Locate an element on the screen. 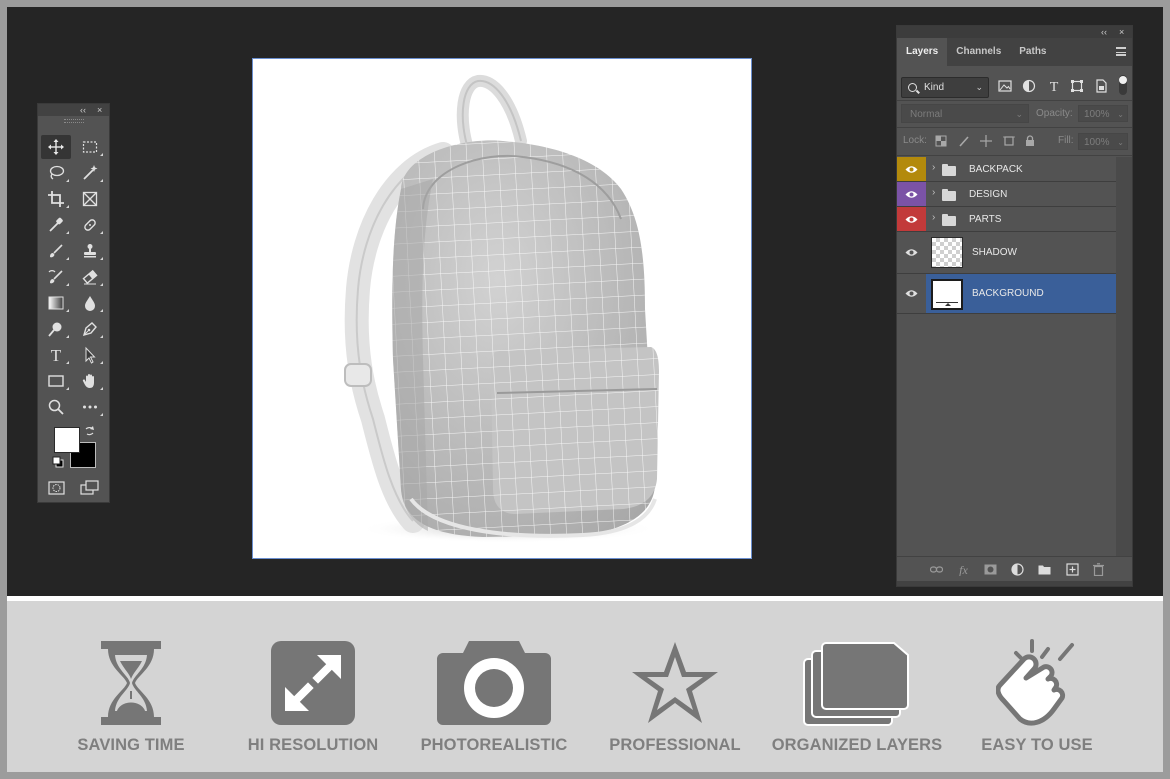 This screenshot has height=779, width=1170. lock-all-icon is located at coordinates (1030, 141).